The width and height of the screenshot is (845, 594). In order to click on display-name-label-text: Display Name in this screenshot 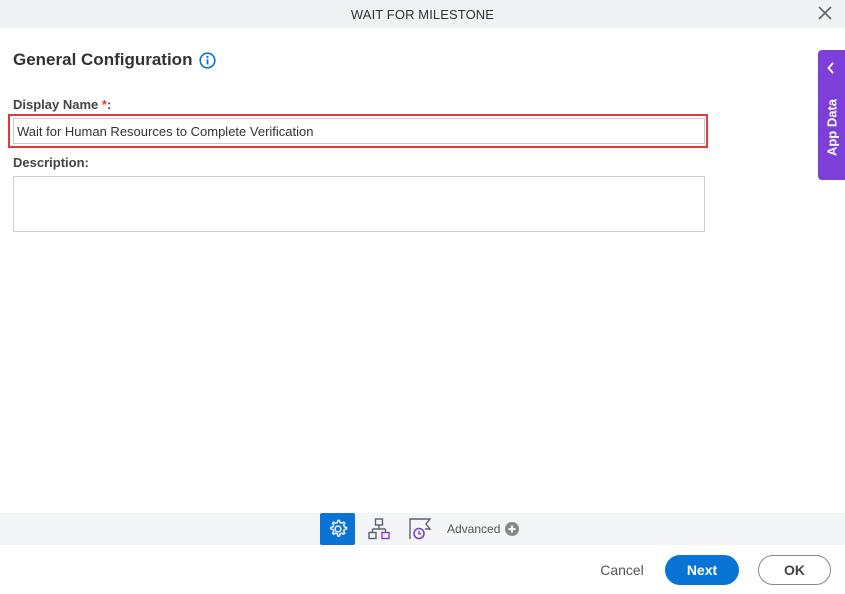, I will do `click(57, 104)`.